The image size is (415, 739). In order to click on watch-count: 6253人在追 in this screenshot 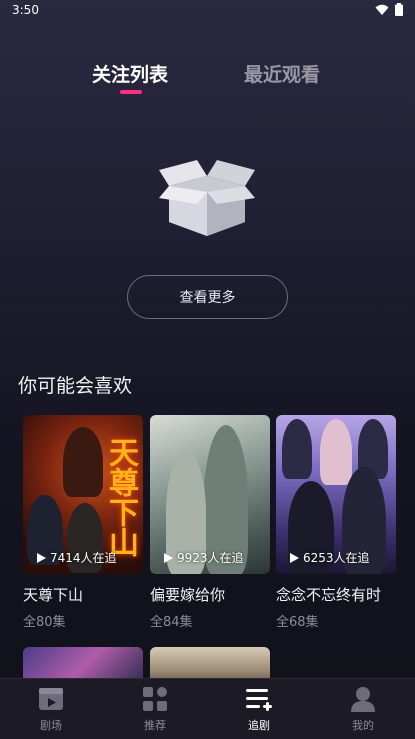, I will do `click(330, 557)`.